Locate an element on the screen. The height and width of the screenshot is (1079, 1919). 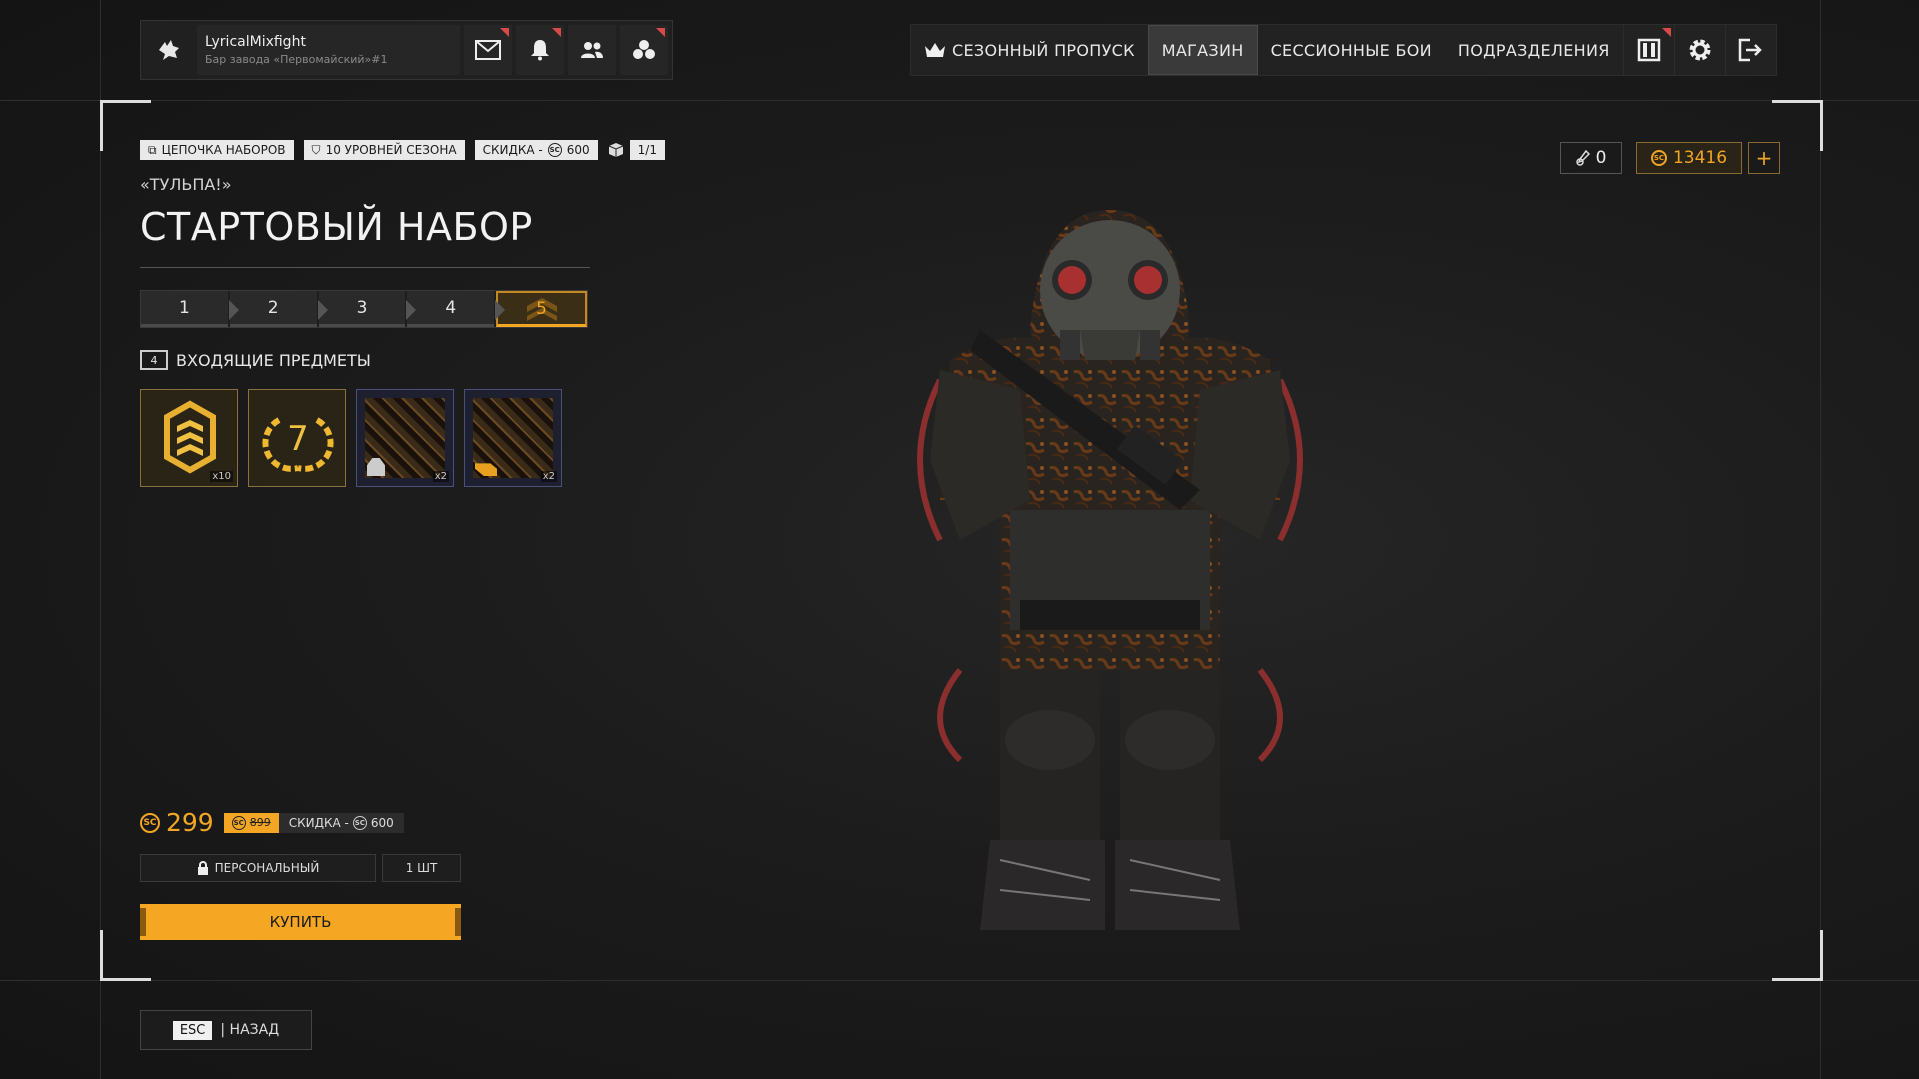
price-row: SC 299 SC 899 СКИДКА - SC 600 is located at coordinates (272, 822).